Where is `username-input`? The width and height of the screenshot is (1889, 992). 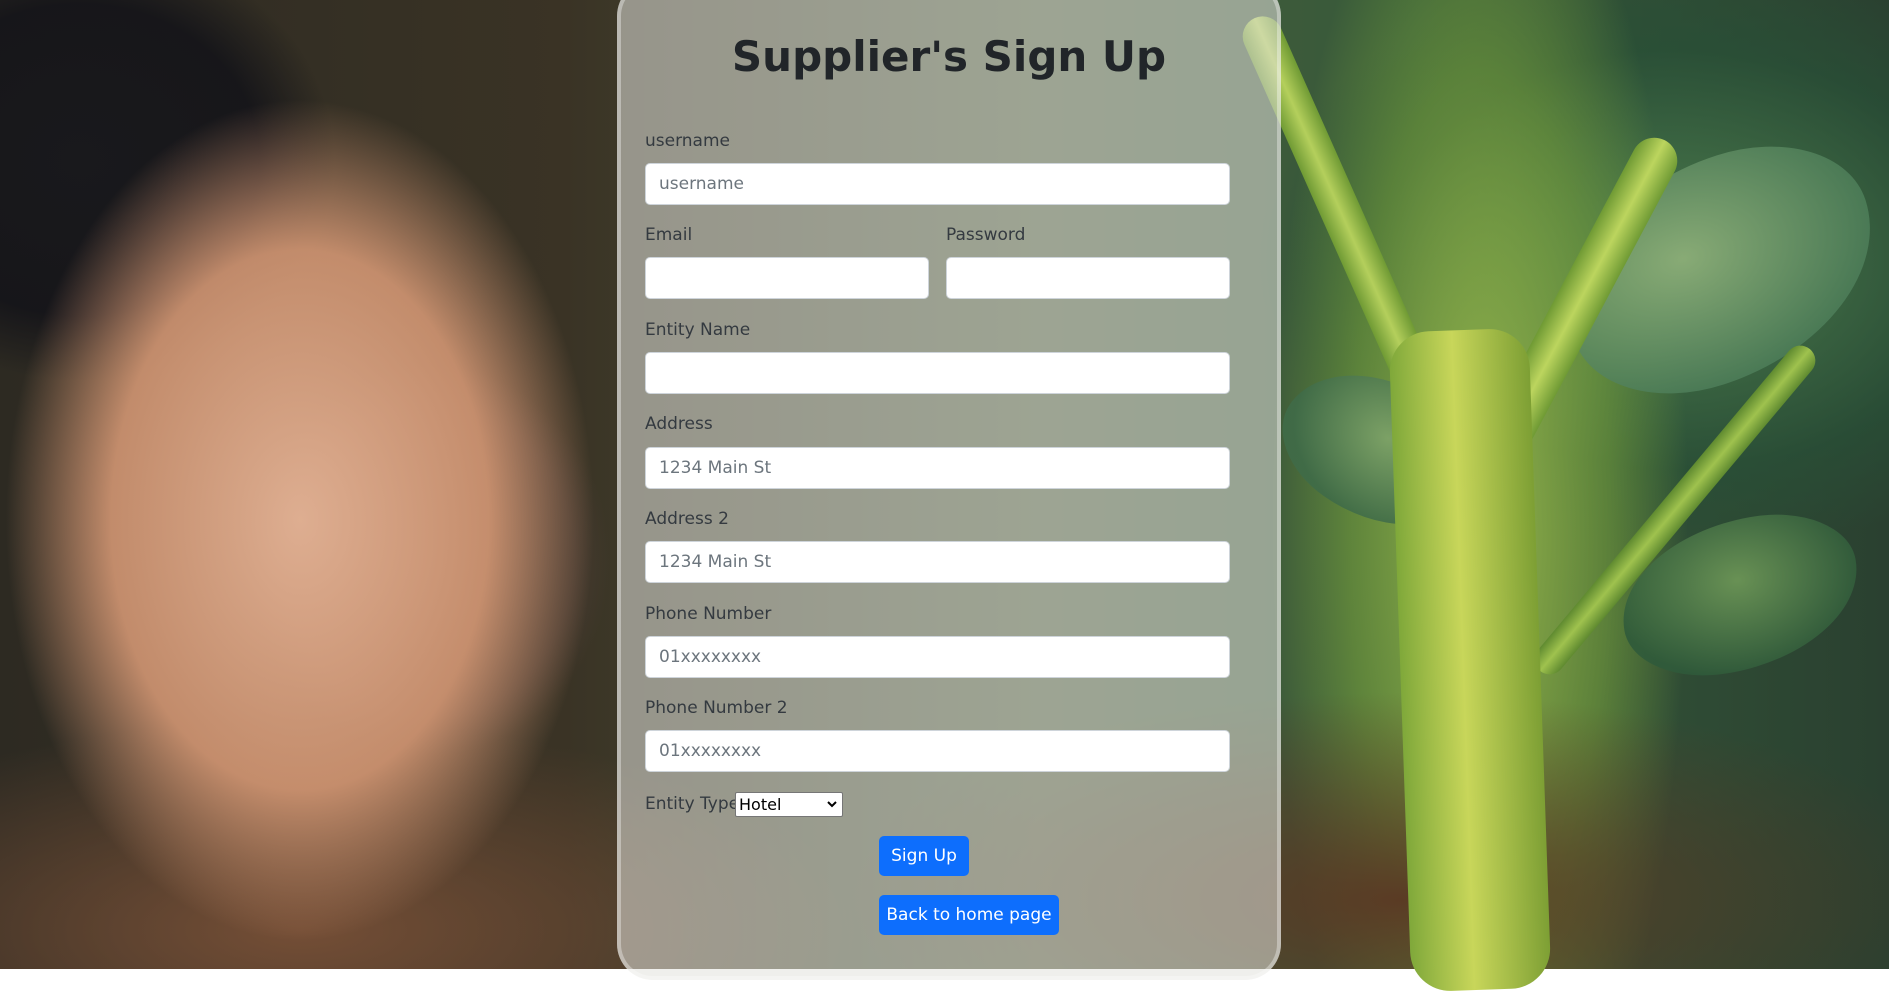 username-input is located at coordinates (937, 184).